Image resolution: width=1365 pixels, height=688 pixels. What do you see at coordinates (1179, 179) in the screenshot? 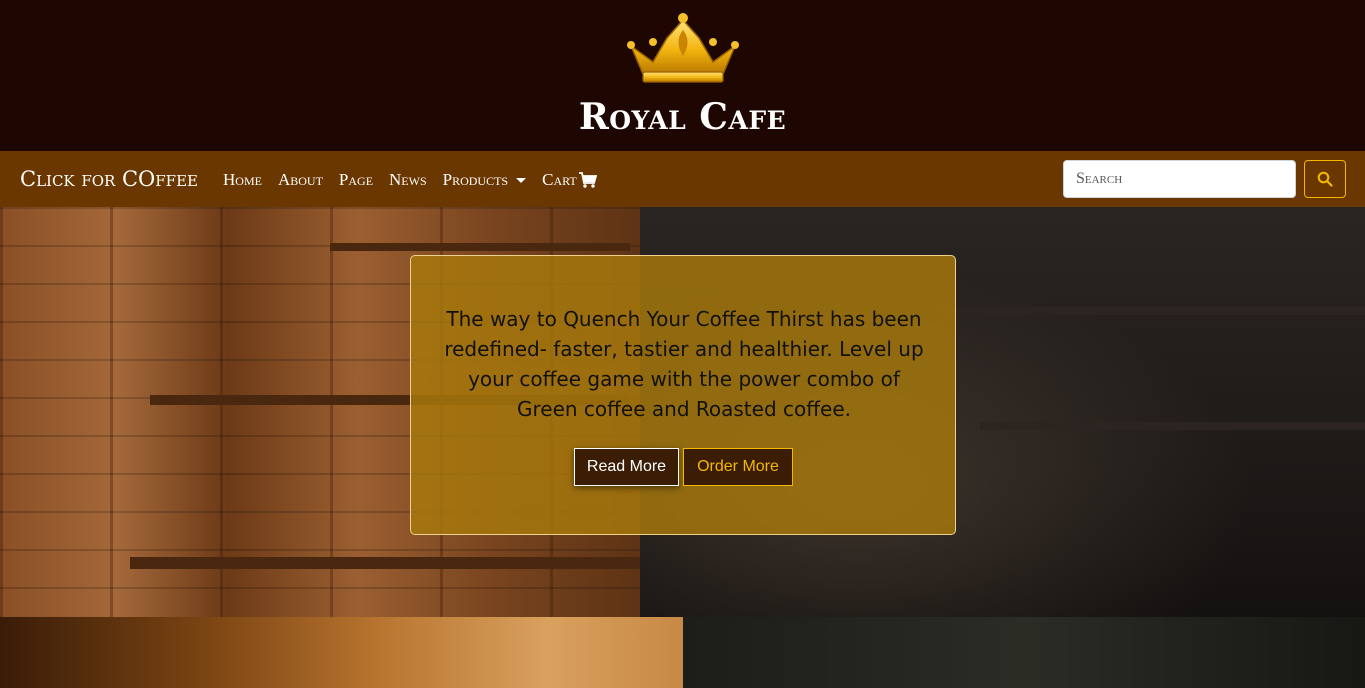
I see `search-input` at bounding box center [1179, 179].